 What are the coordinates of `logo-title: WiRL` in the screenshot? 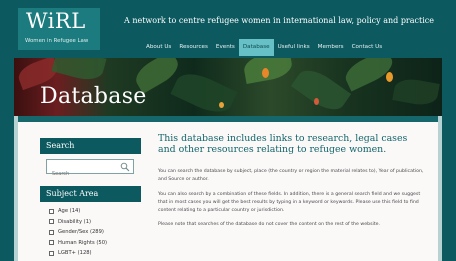 It's located at (56, 21).